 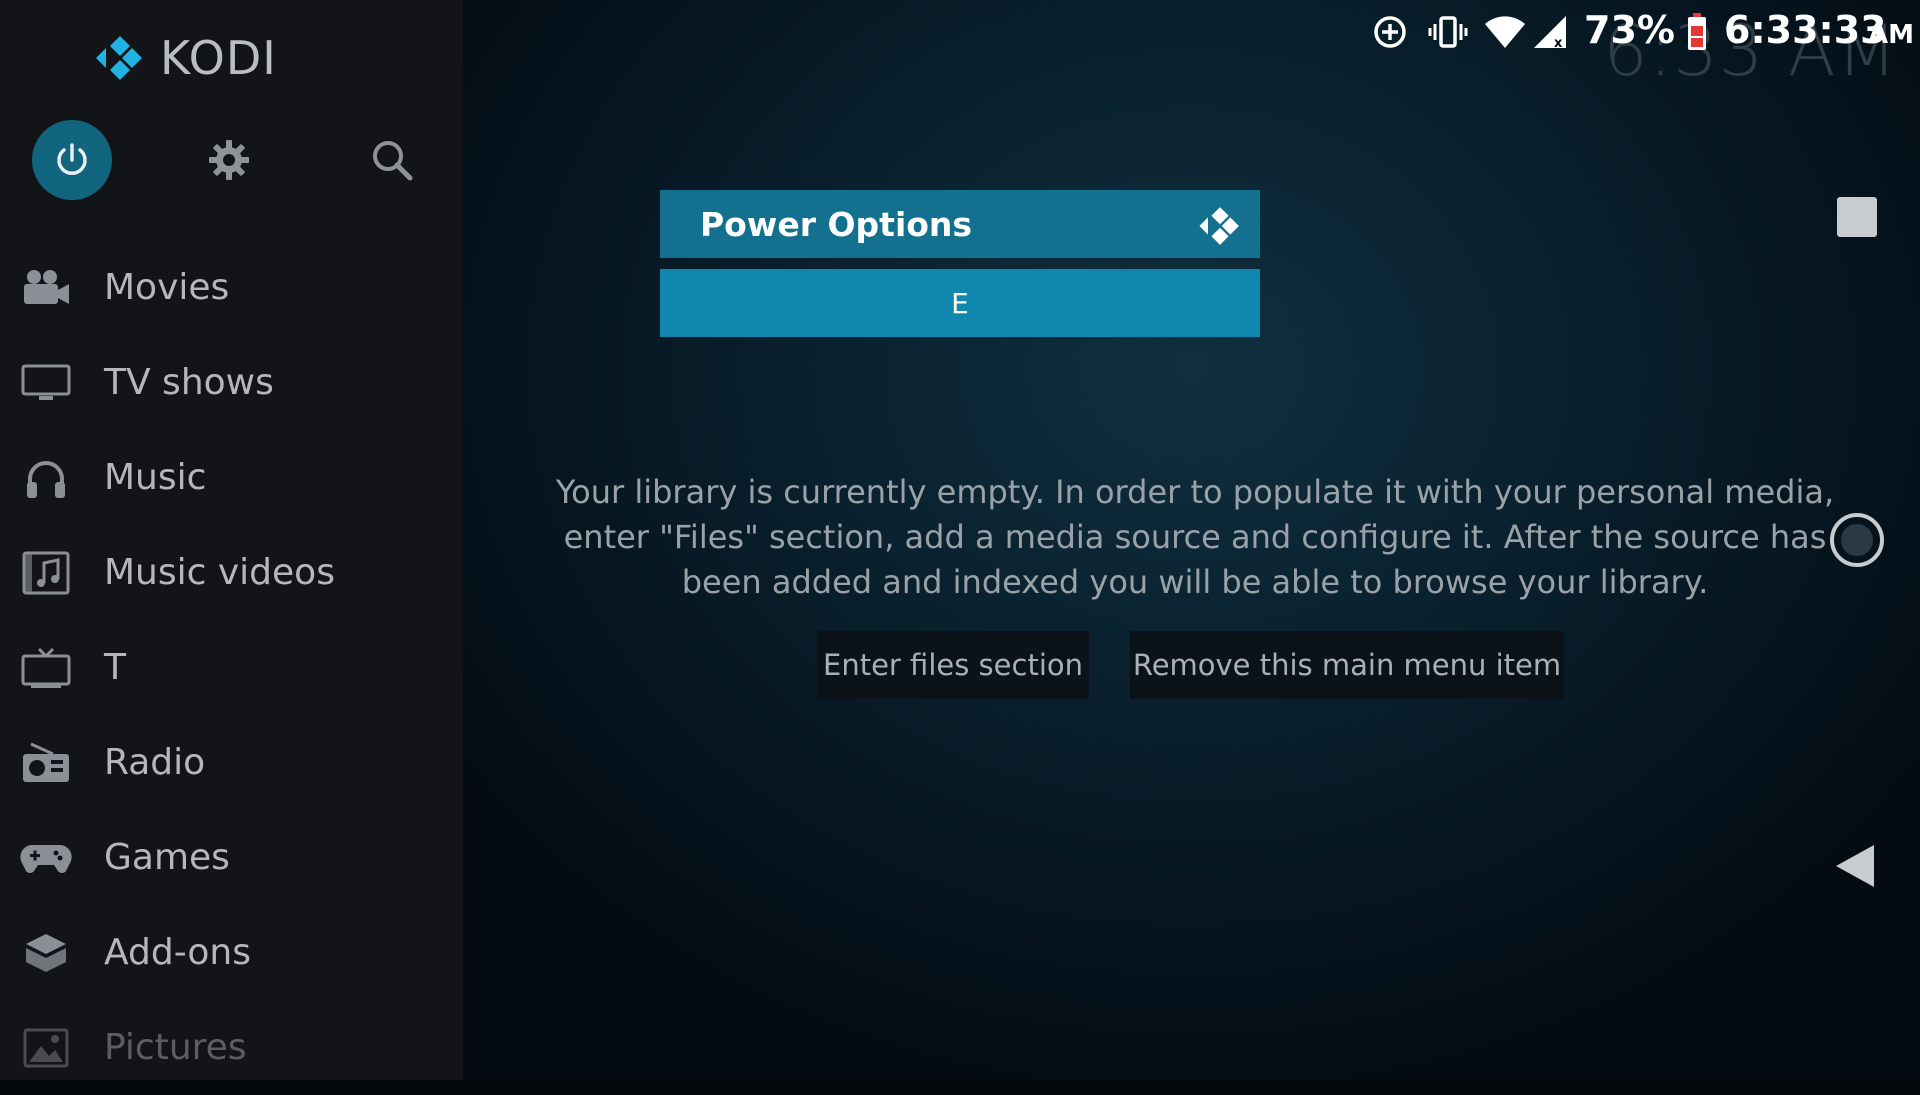 I want to click on sidebar-item-label: Games, so click(x=167, y=857).